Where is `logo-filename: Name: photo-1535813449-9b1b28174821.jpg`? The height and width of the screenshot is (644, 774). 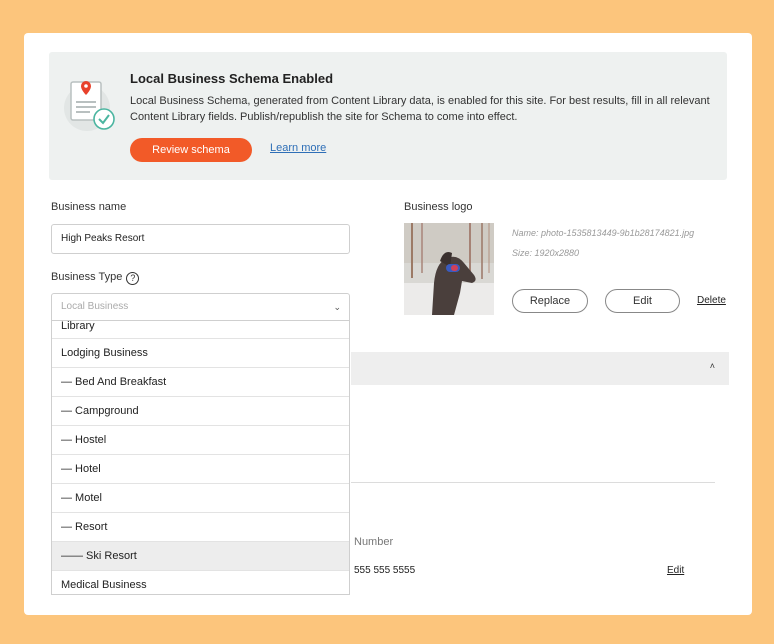 logo-filename: Name: photo-1535813449-9b1b28174821.jpg is located at coordinates (603, 233).